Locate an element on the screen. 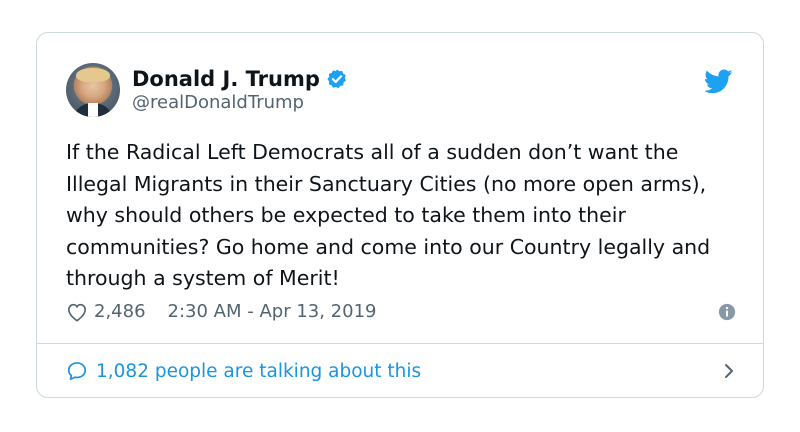  heart-icon is located at coordinates (77, 312).